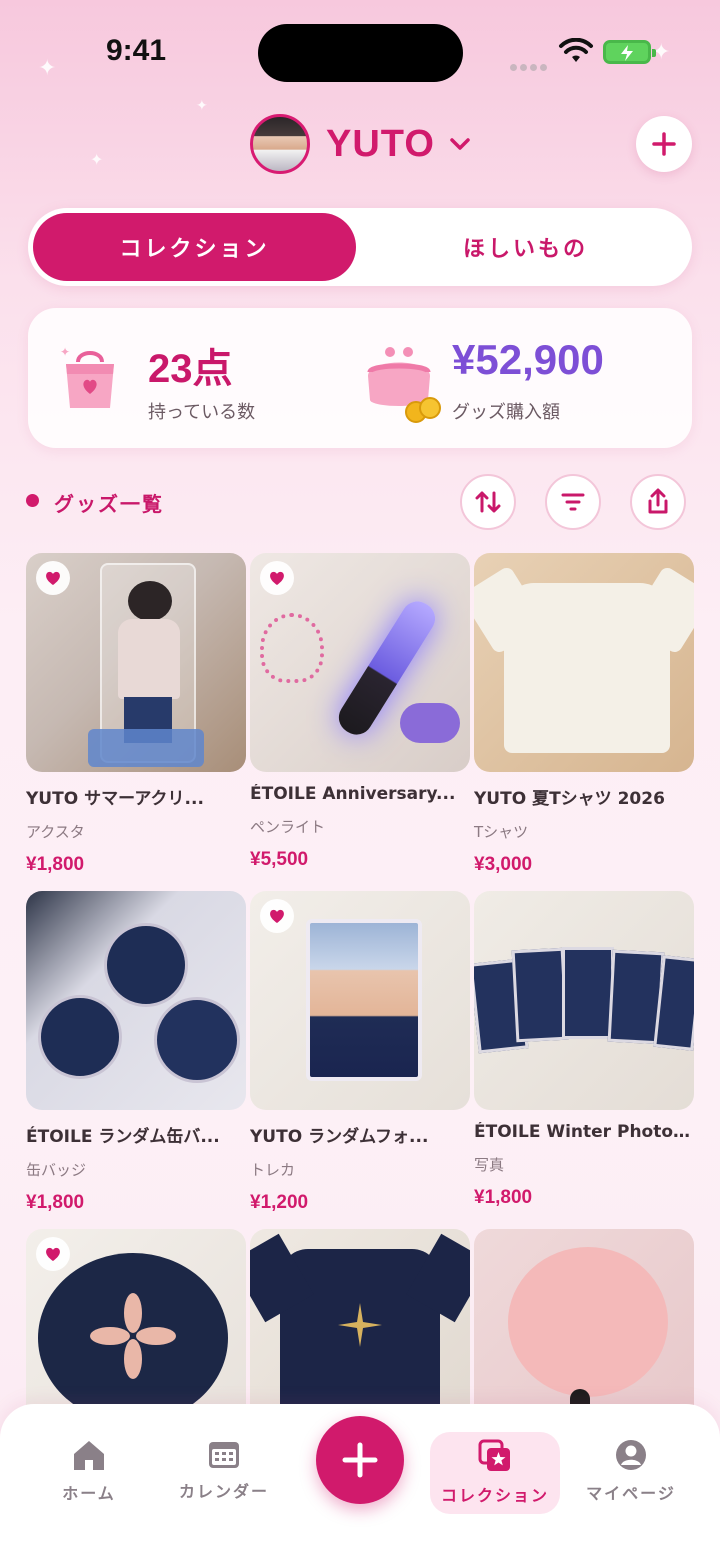 Image resolution: width=720 pixels, height=1564 pixels. What do you see at coordinates (503, 864) in the screenshot?
I see `goods-price: ¥3,000` at bounding box center [503, 864].